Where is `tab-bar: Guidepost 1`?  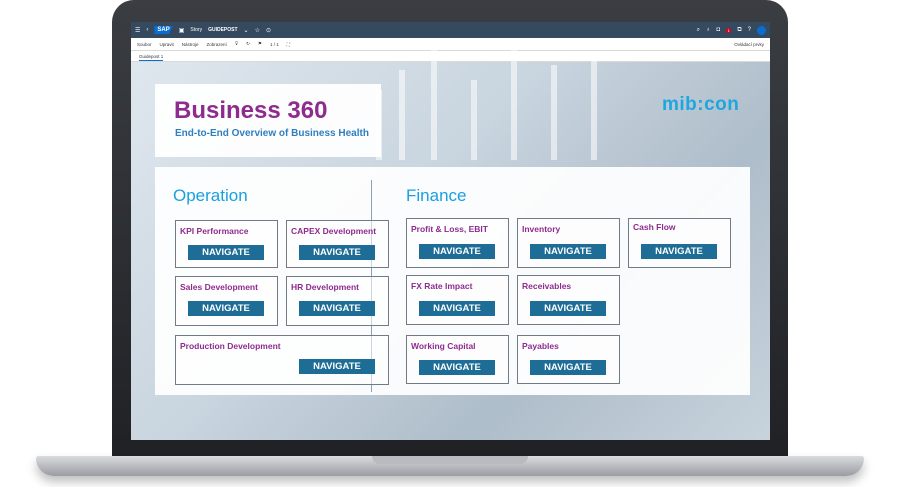 tab-bar: Guidepost 1 is located at coordinates (450, 56).